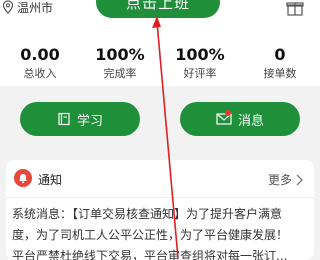 The height and width of the screenshot is (260, 320). Describe the element at coordinates (23, 178) in the screenshot. I see `bell-icon` at that location.